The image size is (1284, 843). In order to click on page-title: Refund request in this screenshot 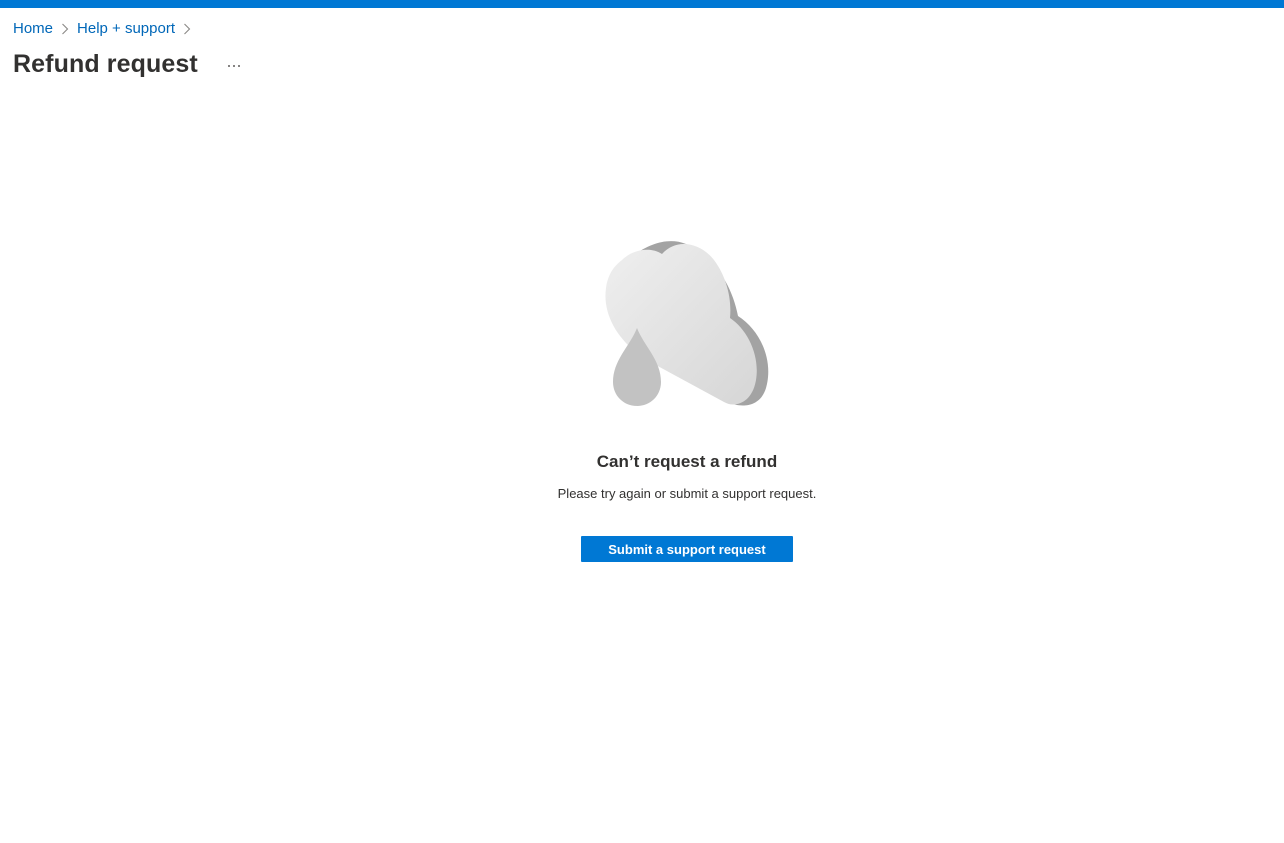, I will do `click(105, 63)`.